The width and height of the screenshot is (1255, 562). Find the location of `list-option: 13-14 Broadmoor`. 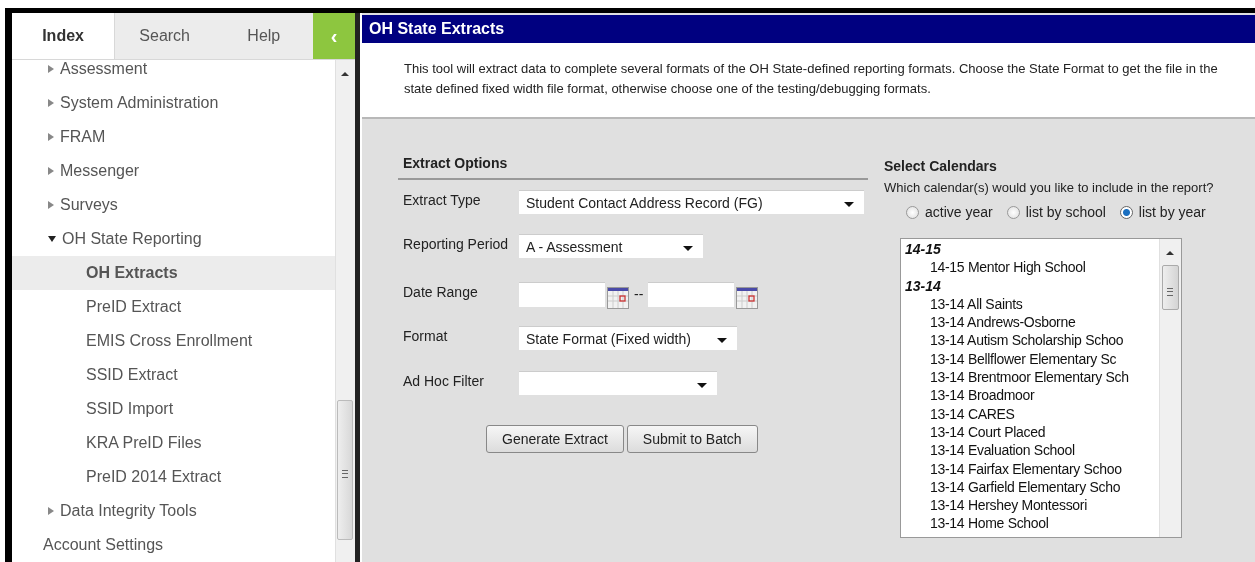

list-option: 13-14 Broadmoor is located at coordinates (1032, 395).